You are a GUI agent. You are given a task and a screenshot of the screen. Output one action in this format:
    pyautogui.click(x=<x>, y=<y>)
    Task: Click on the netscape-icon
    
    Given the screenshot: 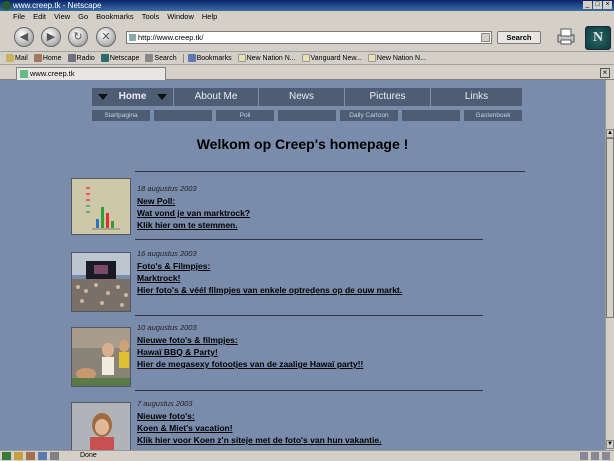 What is the action you would take?
    pyautogui.click(x=6, y=5)
    